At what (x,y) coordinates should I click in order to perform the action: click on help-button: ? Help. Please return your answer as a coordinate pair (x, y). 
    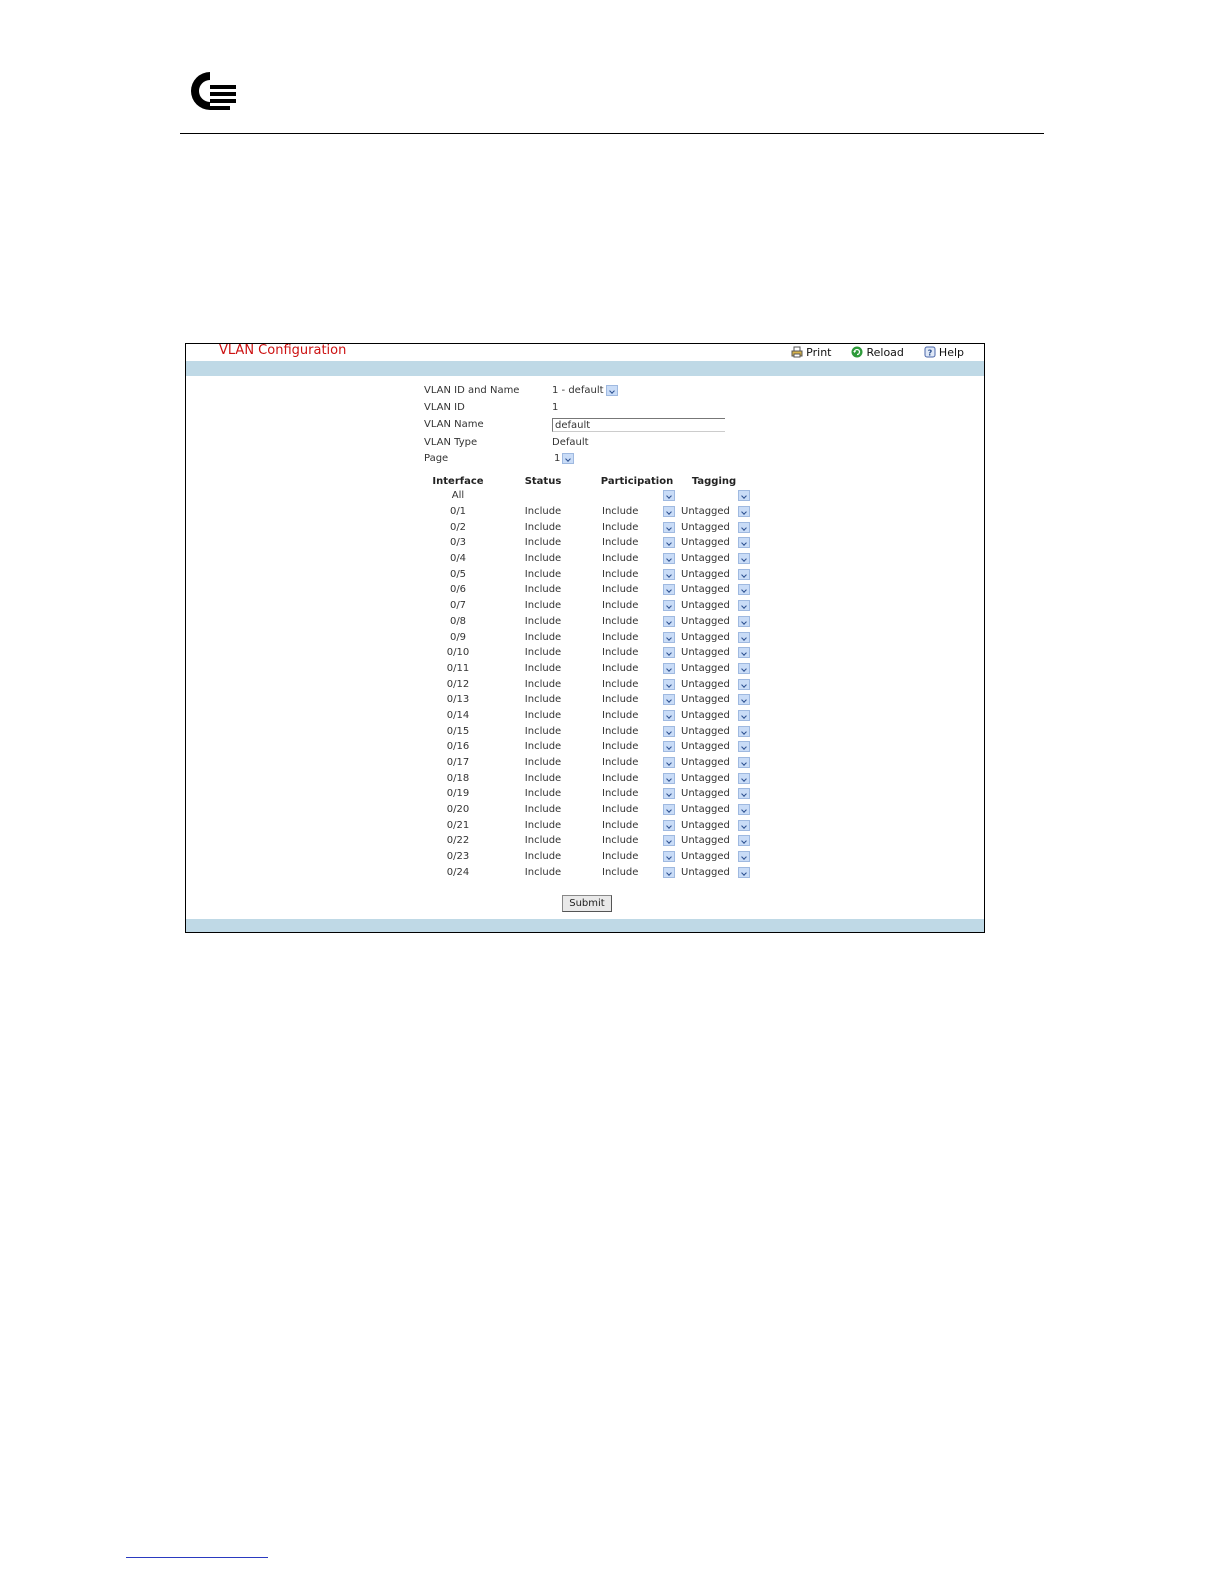
    Looking at the image, I should click on (944, 352).